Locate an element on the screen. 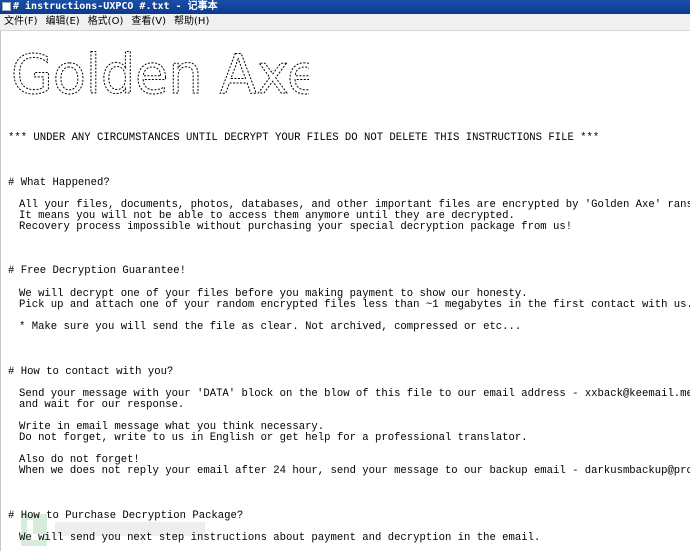 This screenshot has width=690, height=551. logo-text: Golden Axe is located at coordinates (160, 73).